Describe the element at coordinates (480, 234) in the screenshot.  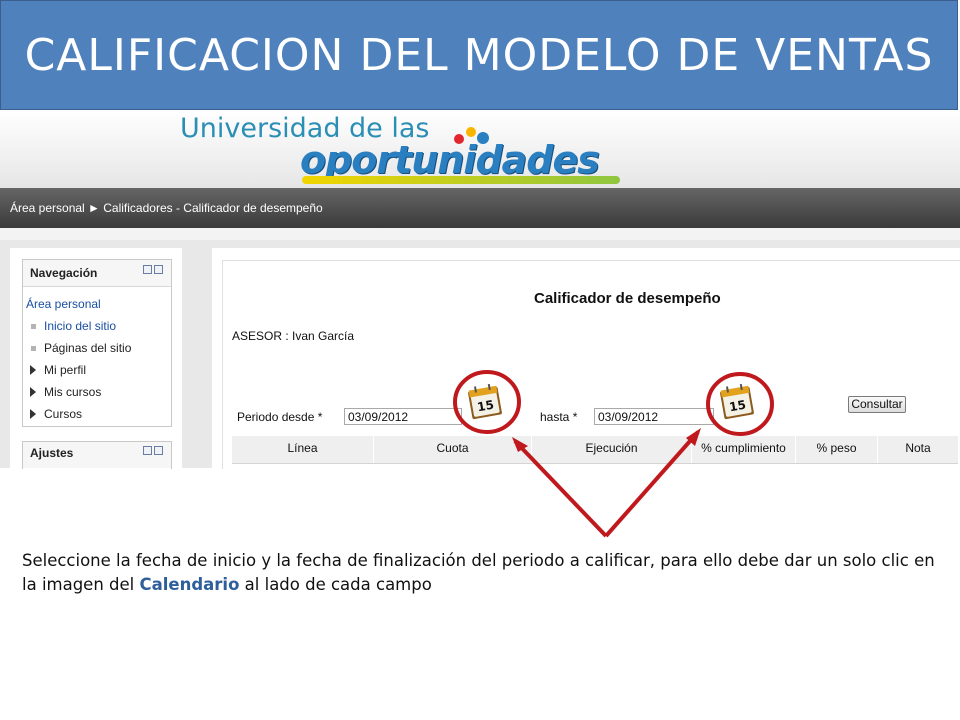
I see `page-spacer` at that location.